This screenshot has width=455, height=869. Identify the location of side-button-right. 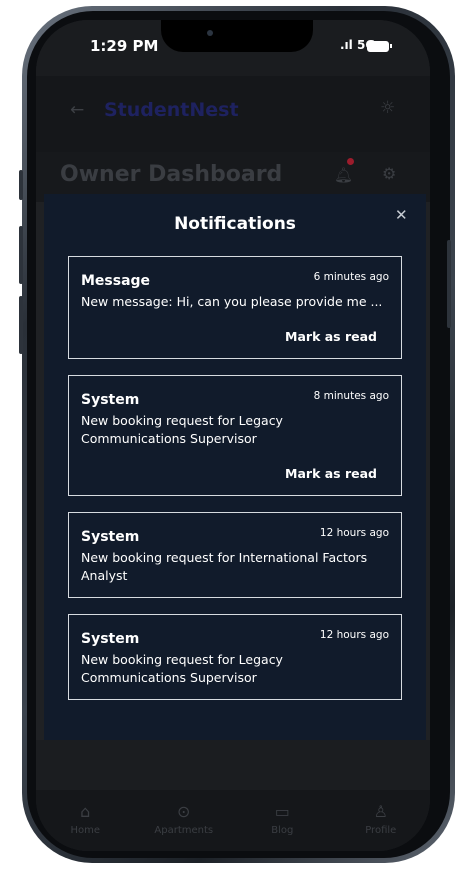
(449, 284).